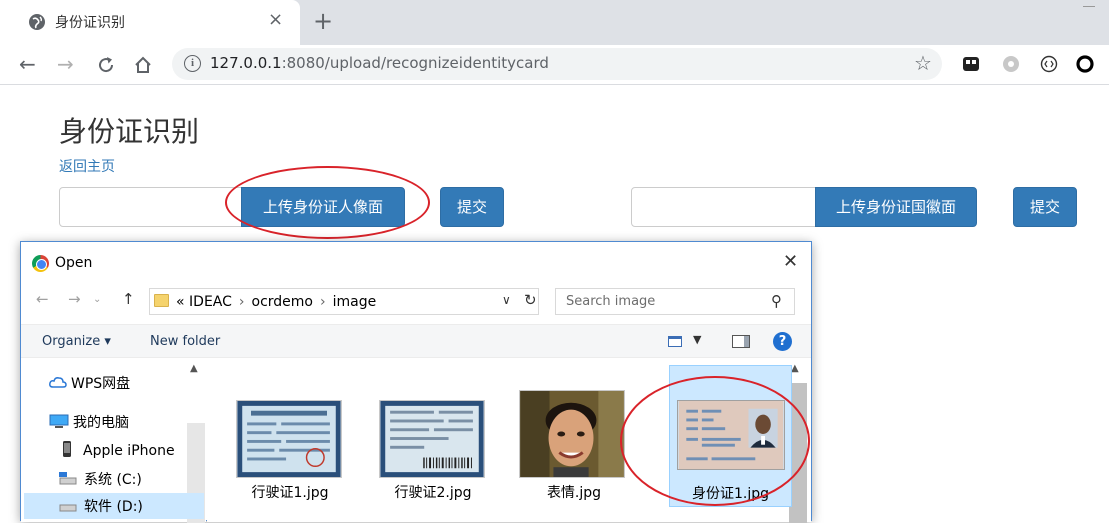 The image size is (1109, 523). I want to click on dialog-command-bar: Organize ▾ New folder ▼ ?, so click(416, 341).